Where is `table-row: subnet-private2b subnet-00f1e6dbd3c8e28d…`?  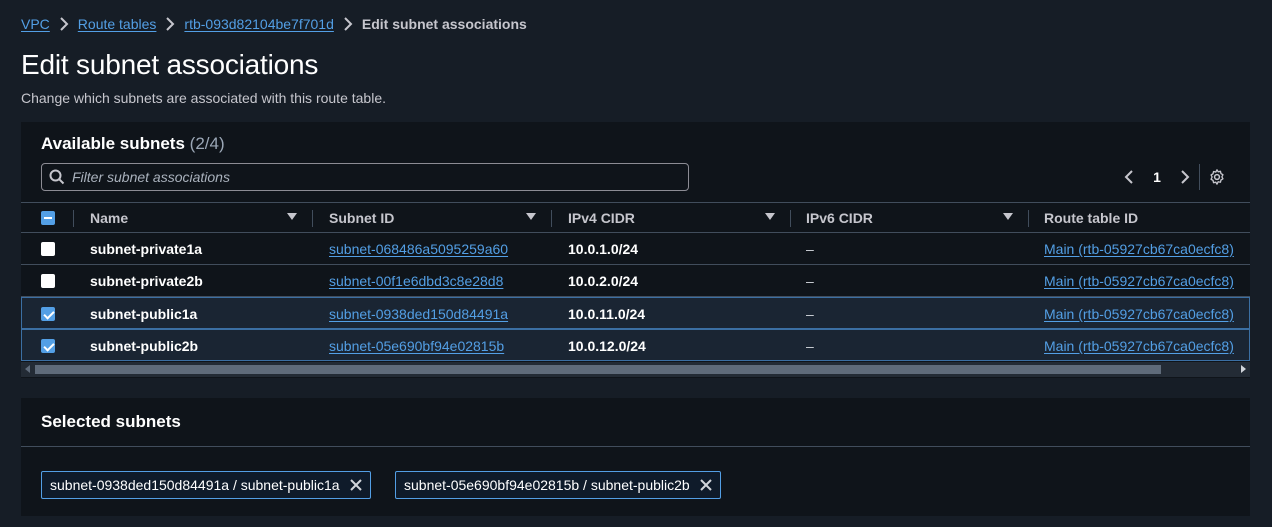
table-row: subnet-private2b subnet-00f1e6dbd3c8e28d… is located at coordinates (635, 281).